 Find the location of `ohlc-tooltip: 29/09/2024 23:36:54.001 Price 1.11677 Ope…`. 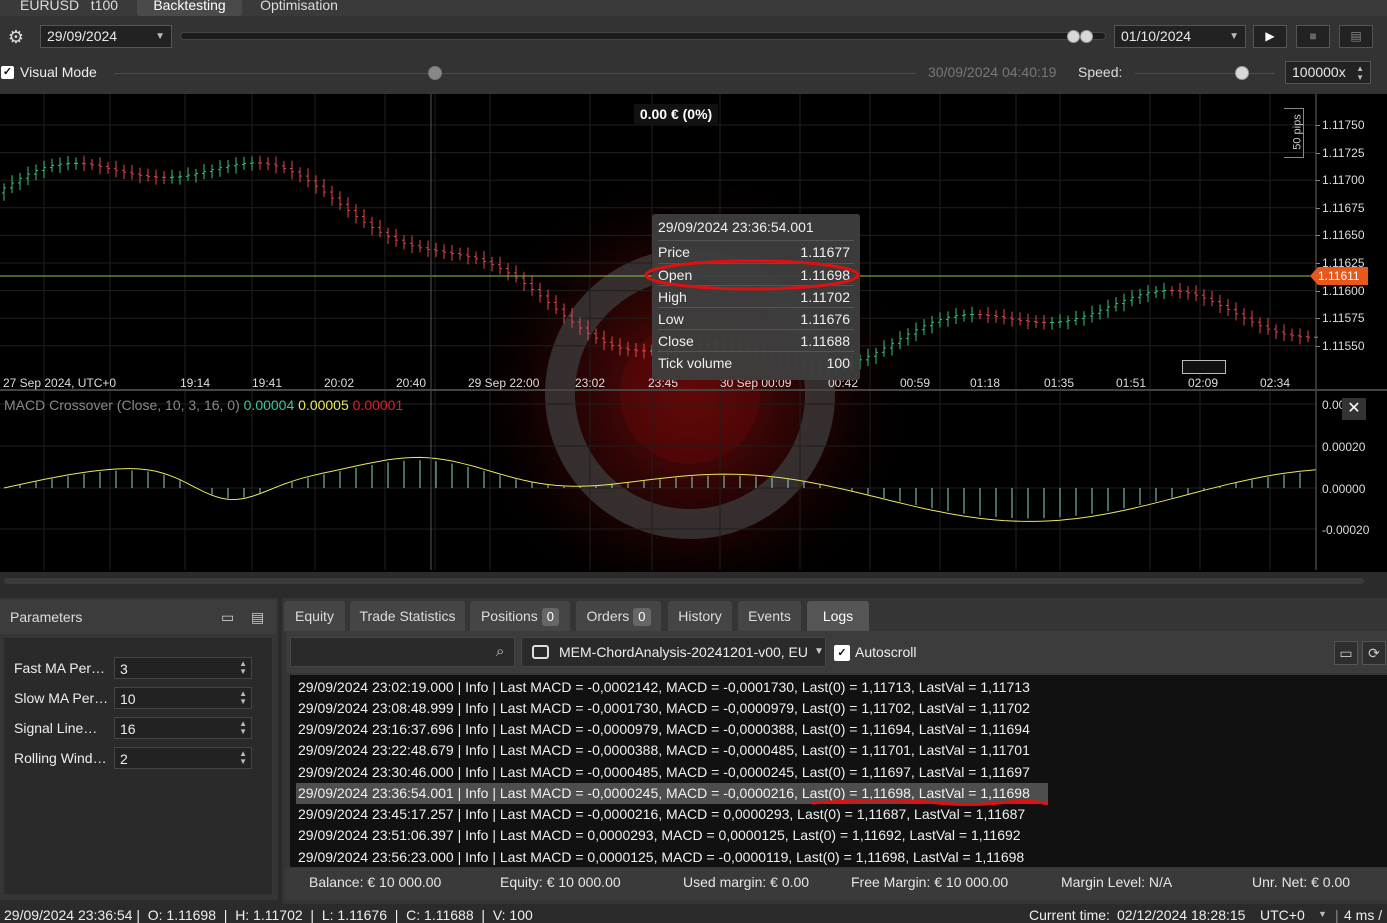

ohlc-tooltip: 29/09/2024 23:36:54.001 Price 1.11677 Ope… is located at coordinates (756, 297).